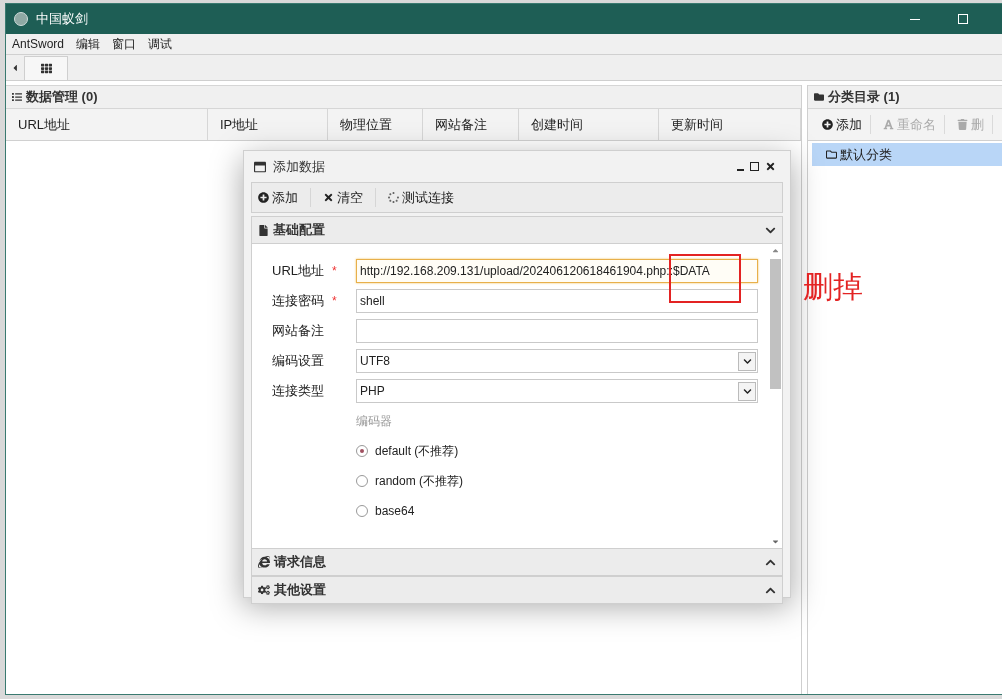  Describe the element at coordinates (409, 481) in the screenshot. I see `radio-option: random (不推荐)` at that location.